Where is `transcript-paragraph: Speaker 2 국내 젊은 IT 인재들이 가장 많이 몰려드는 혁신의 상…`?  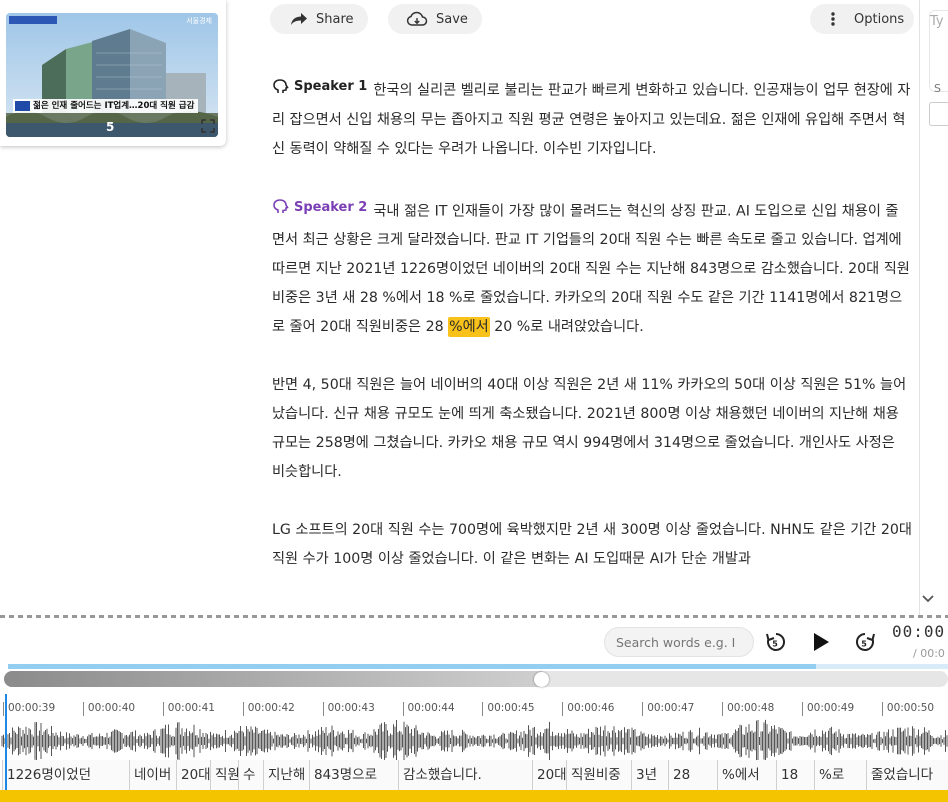
transcript-paragraph: Speaker 2 국내 젊은 IT 인재들이 가장 많이 몰려드는 혁신의 상… is located at coordinates (592, 268).